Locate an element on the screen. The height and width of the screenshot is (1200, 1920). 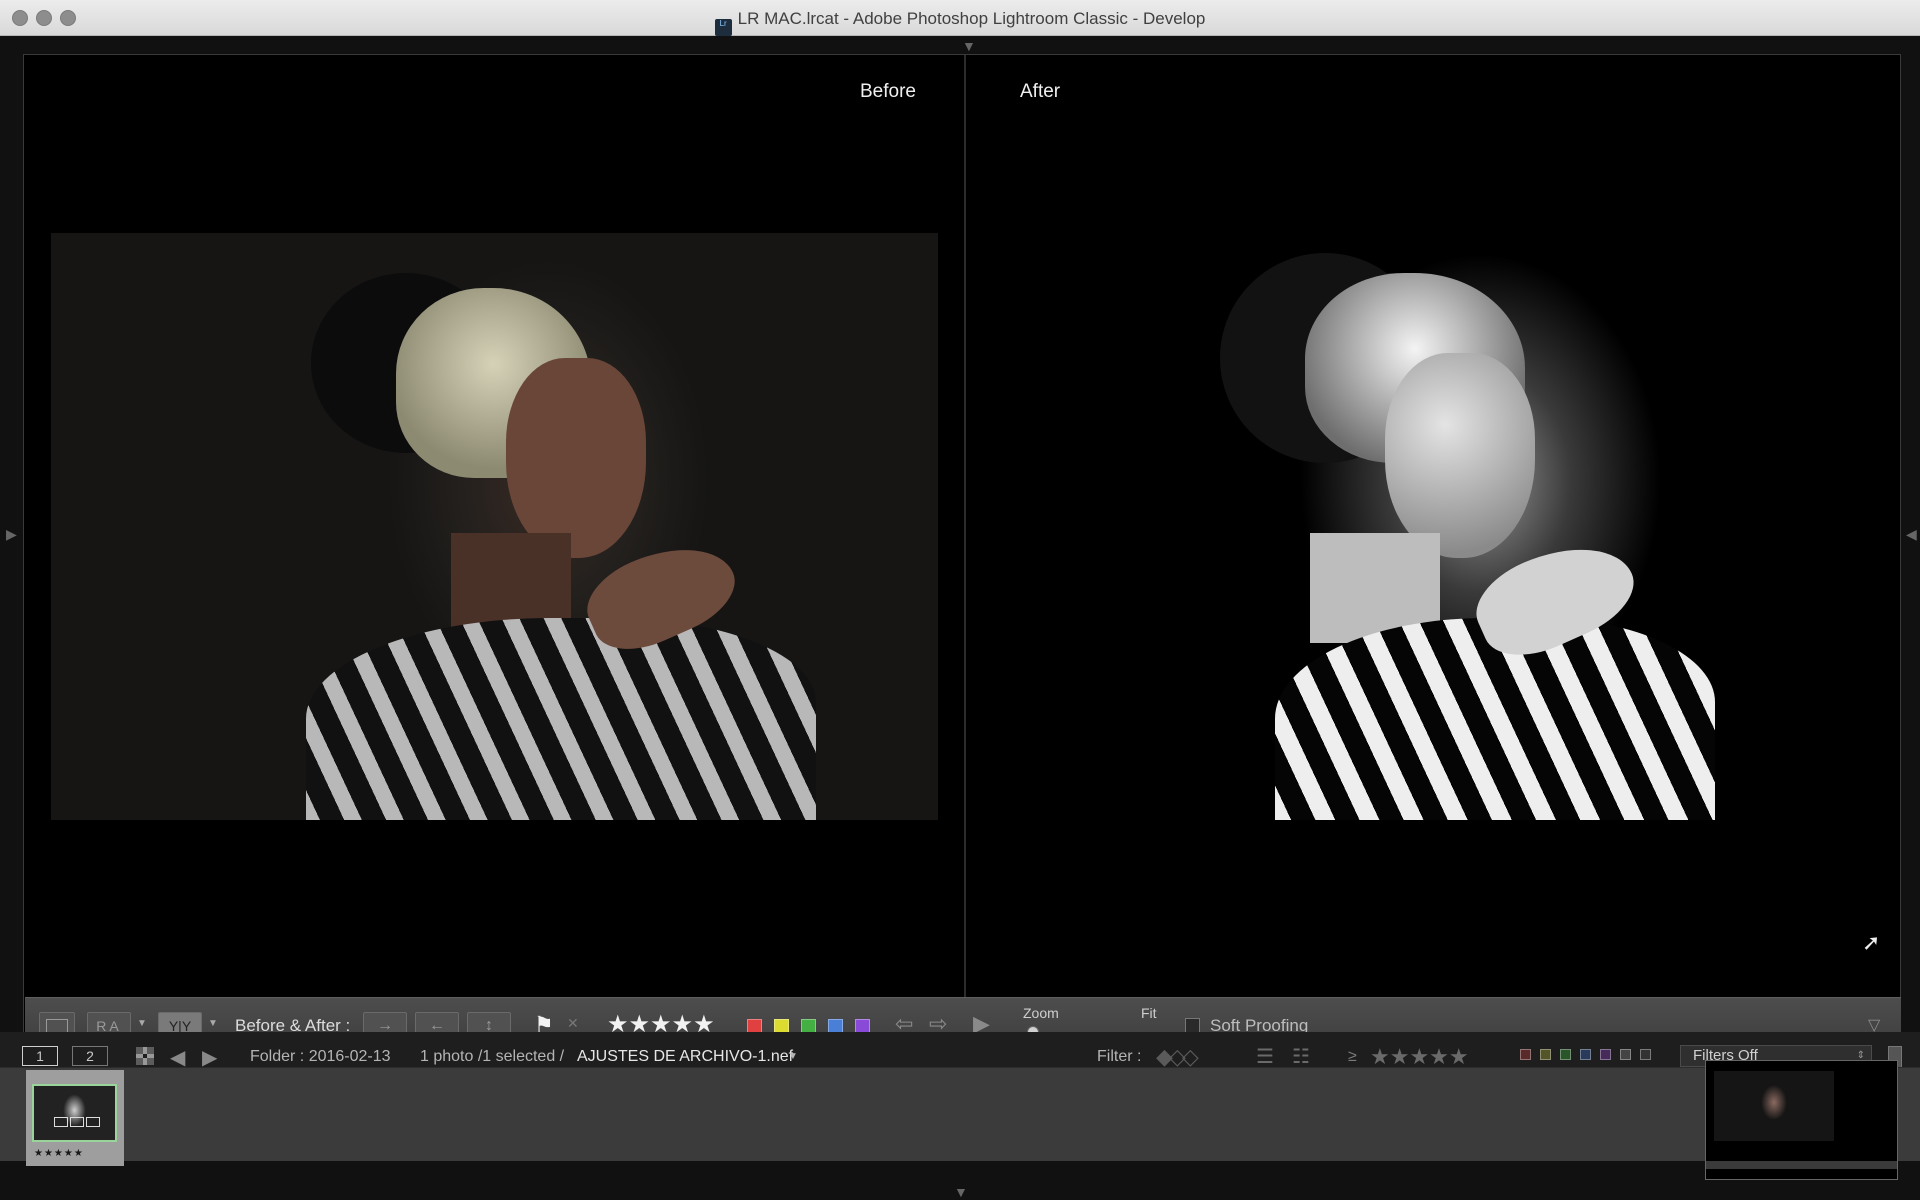
soft-proofing-checkbox is located at coordinates (1192, 1025).